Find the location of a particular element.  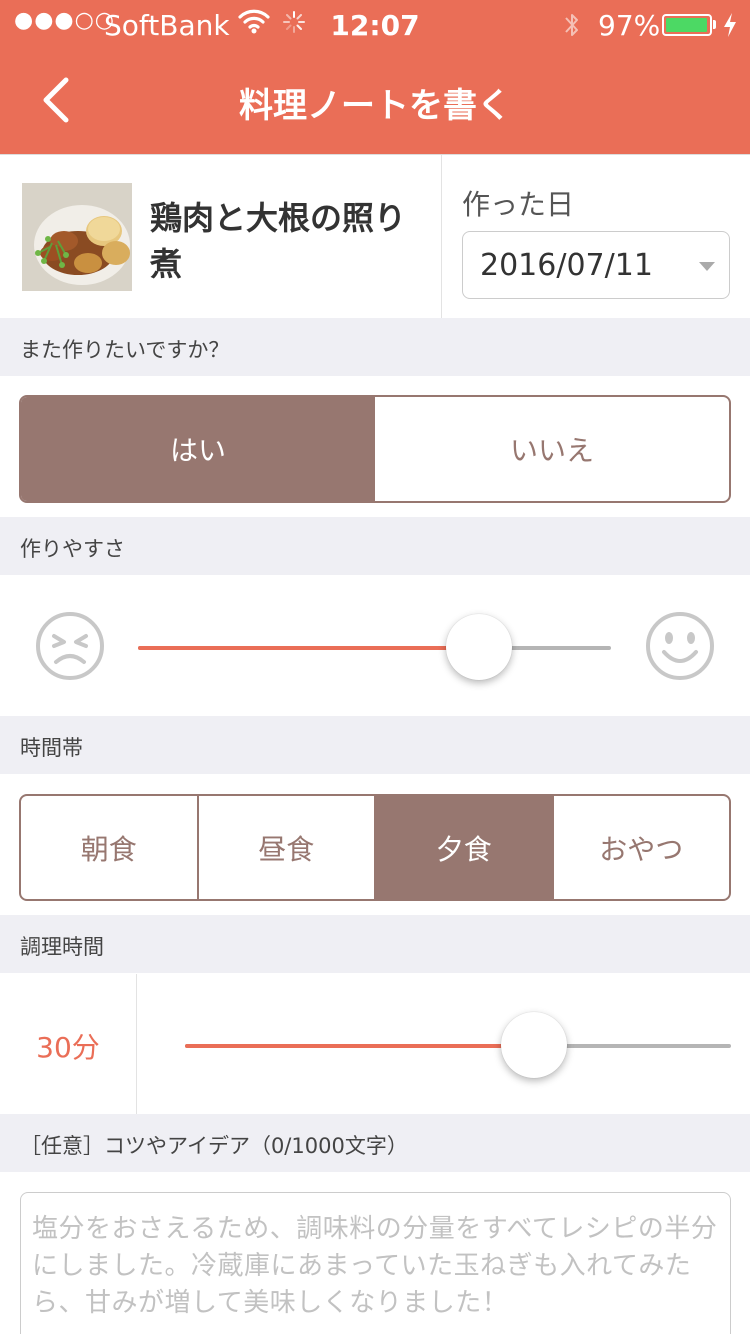

again-segmented-control: はい いいえ is located at coordinates (375, 449).